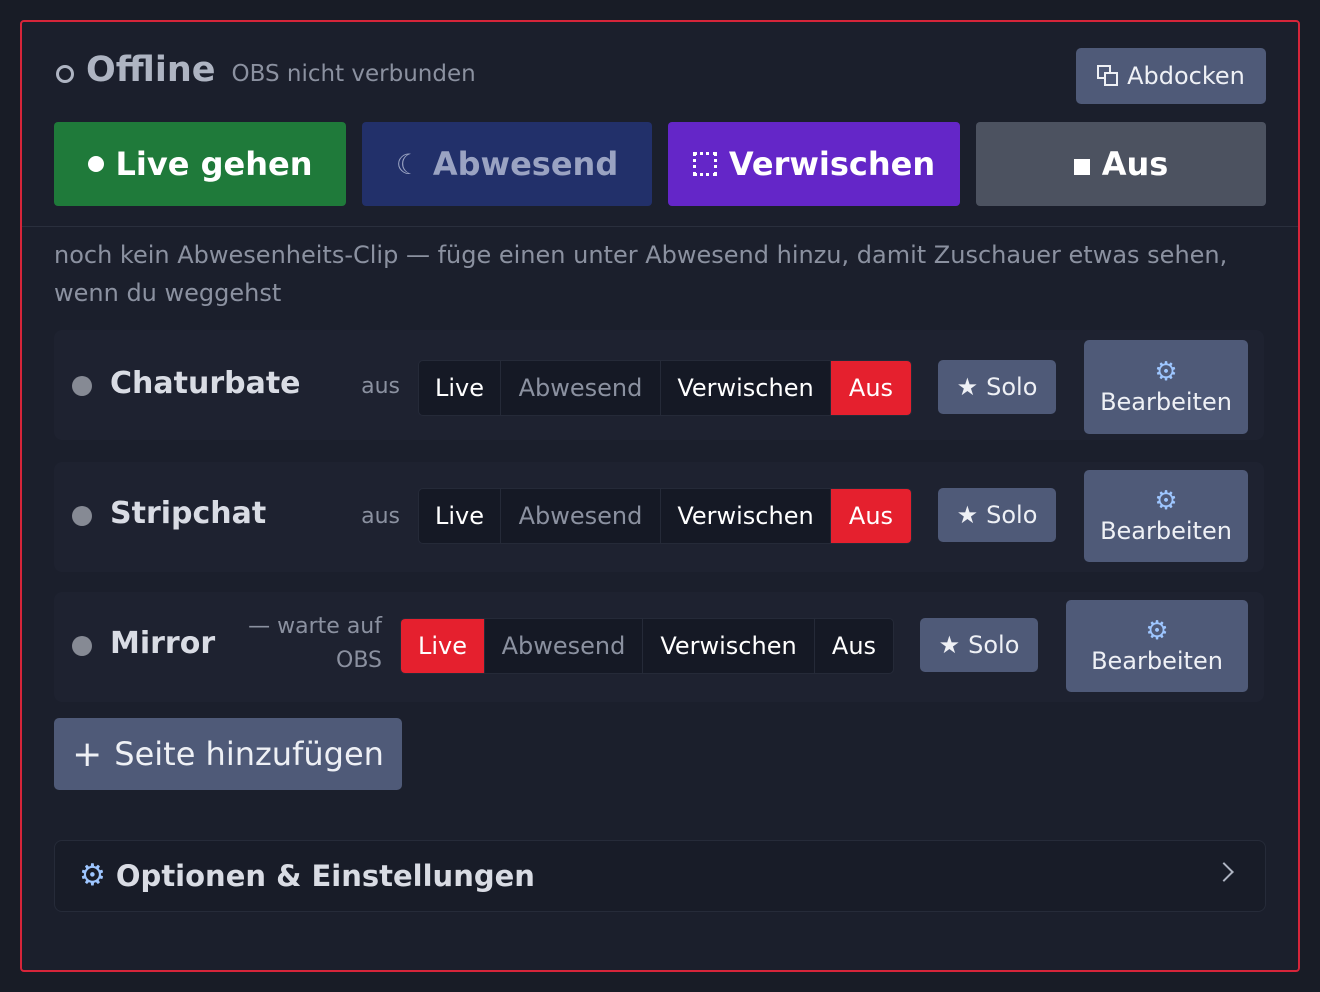 The image size is (1320, 992). What do you see at coordinates (660, 164) in the screenshot?
I see `mode-buttons: Live gehen ☾ Abwesend Verwischen Aus` at bounding box center [660, 164].